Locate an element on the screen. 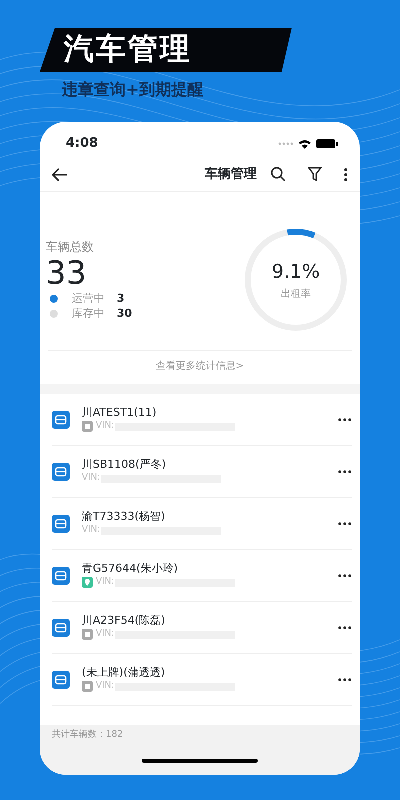  banner-title: 汽车管理 is located at coordinates (166, 50).